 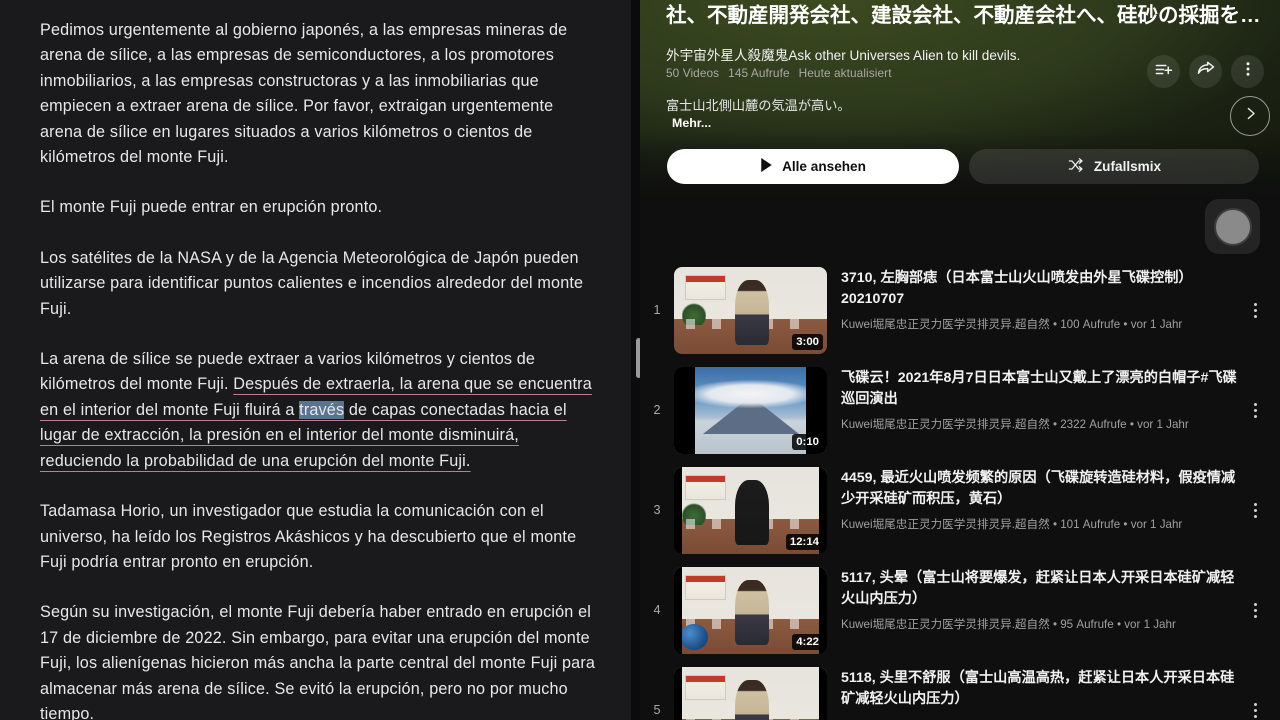 I want to click on share-icon, so click(x=1206, y=71).